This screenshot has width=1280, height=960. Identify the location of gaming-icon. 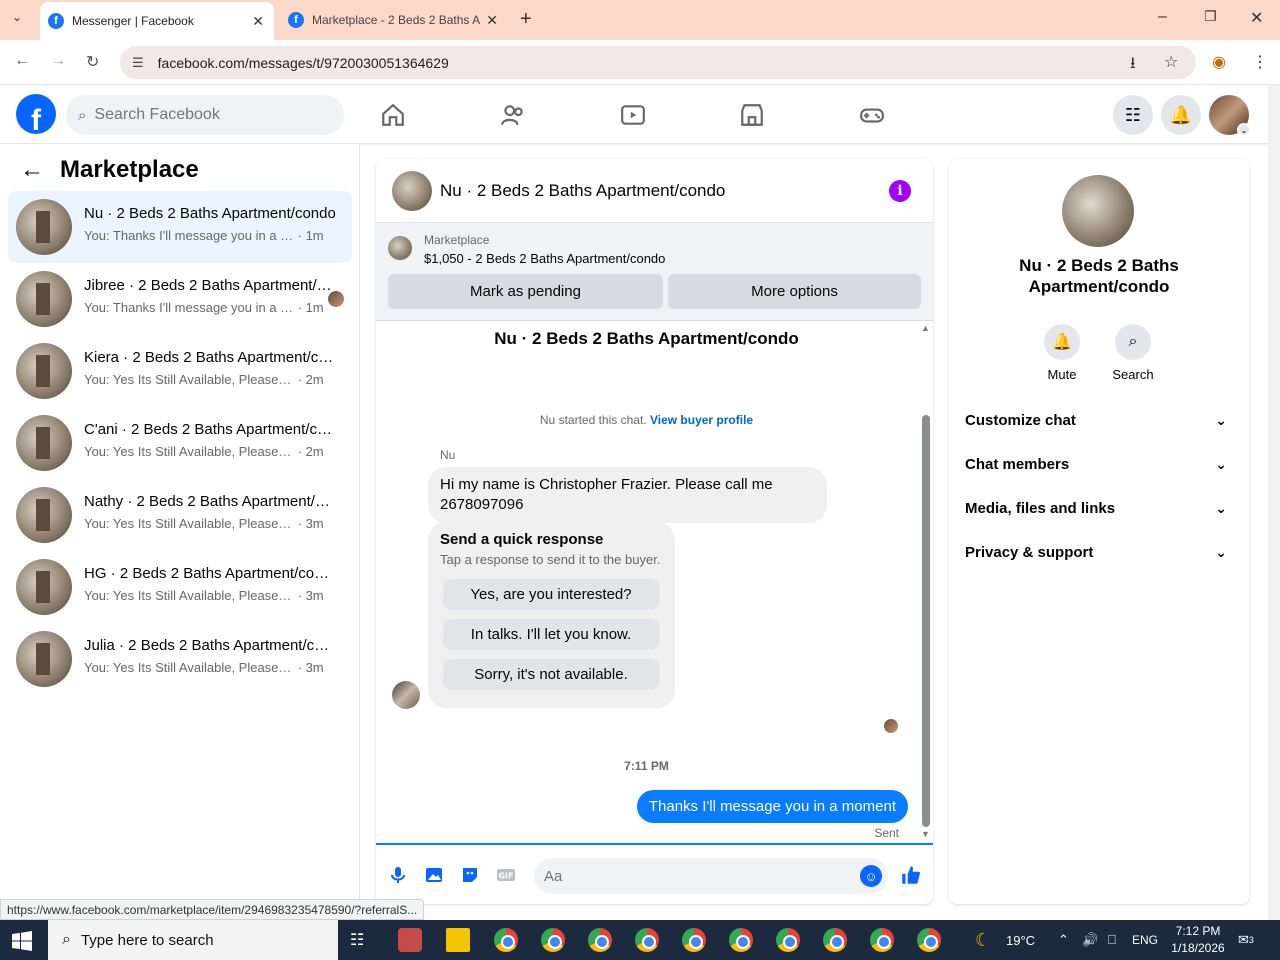
(872, 115).